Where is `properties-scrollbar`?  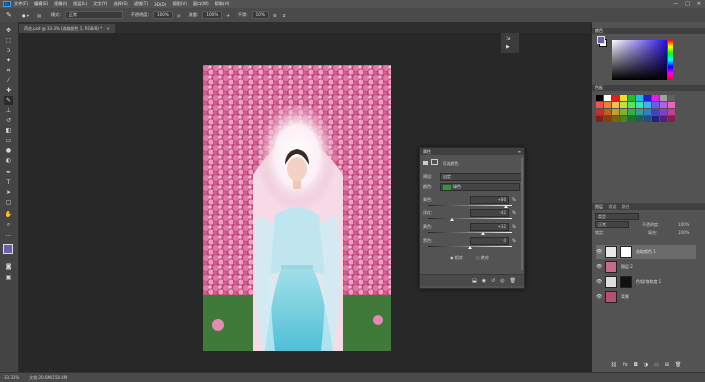 properties-scrollbar is located at coordinates (522, 214).